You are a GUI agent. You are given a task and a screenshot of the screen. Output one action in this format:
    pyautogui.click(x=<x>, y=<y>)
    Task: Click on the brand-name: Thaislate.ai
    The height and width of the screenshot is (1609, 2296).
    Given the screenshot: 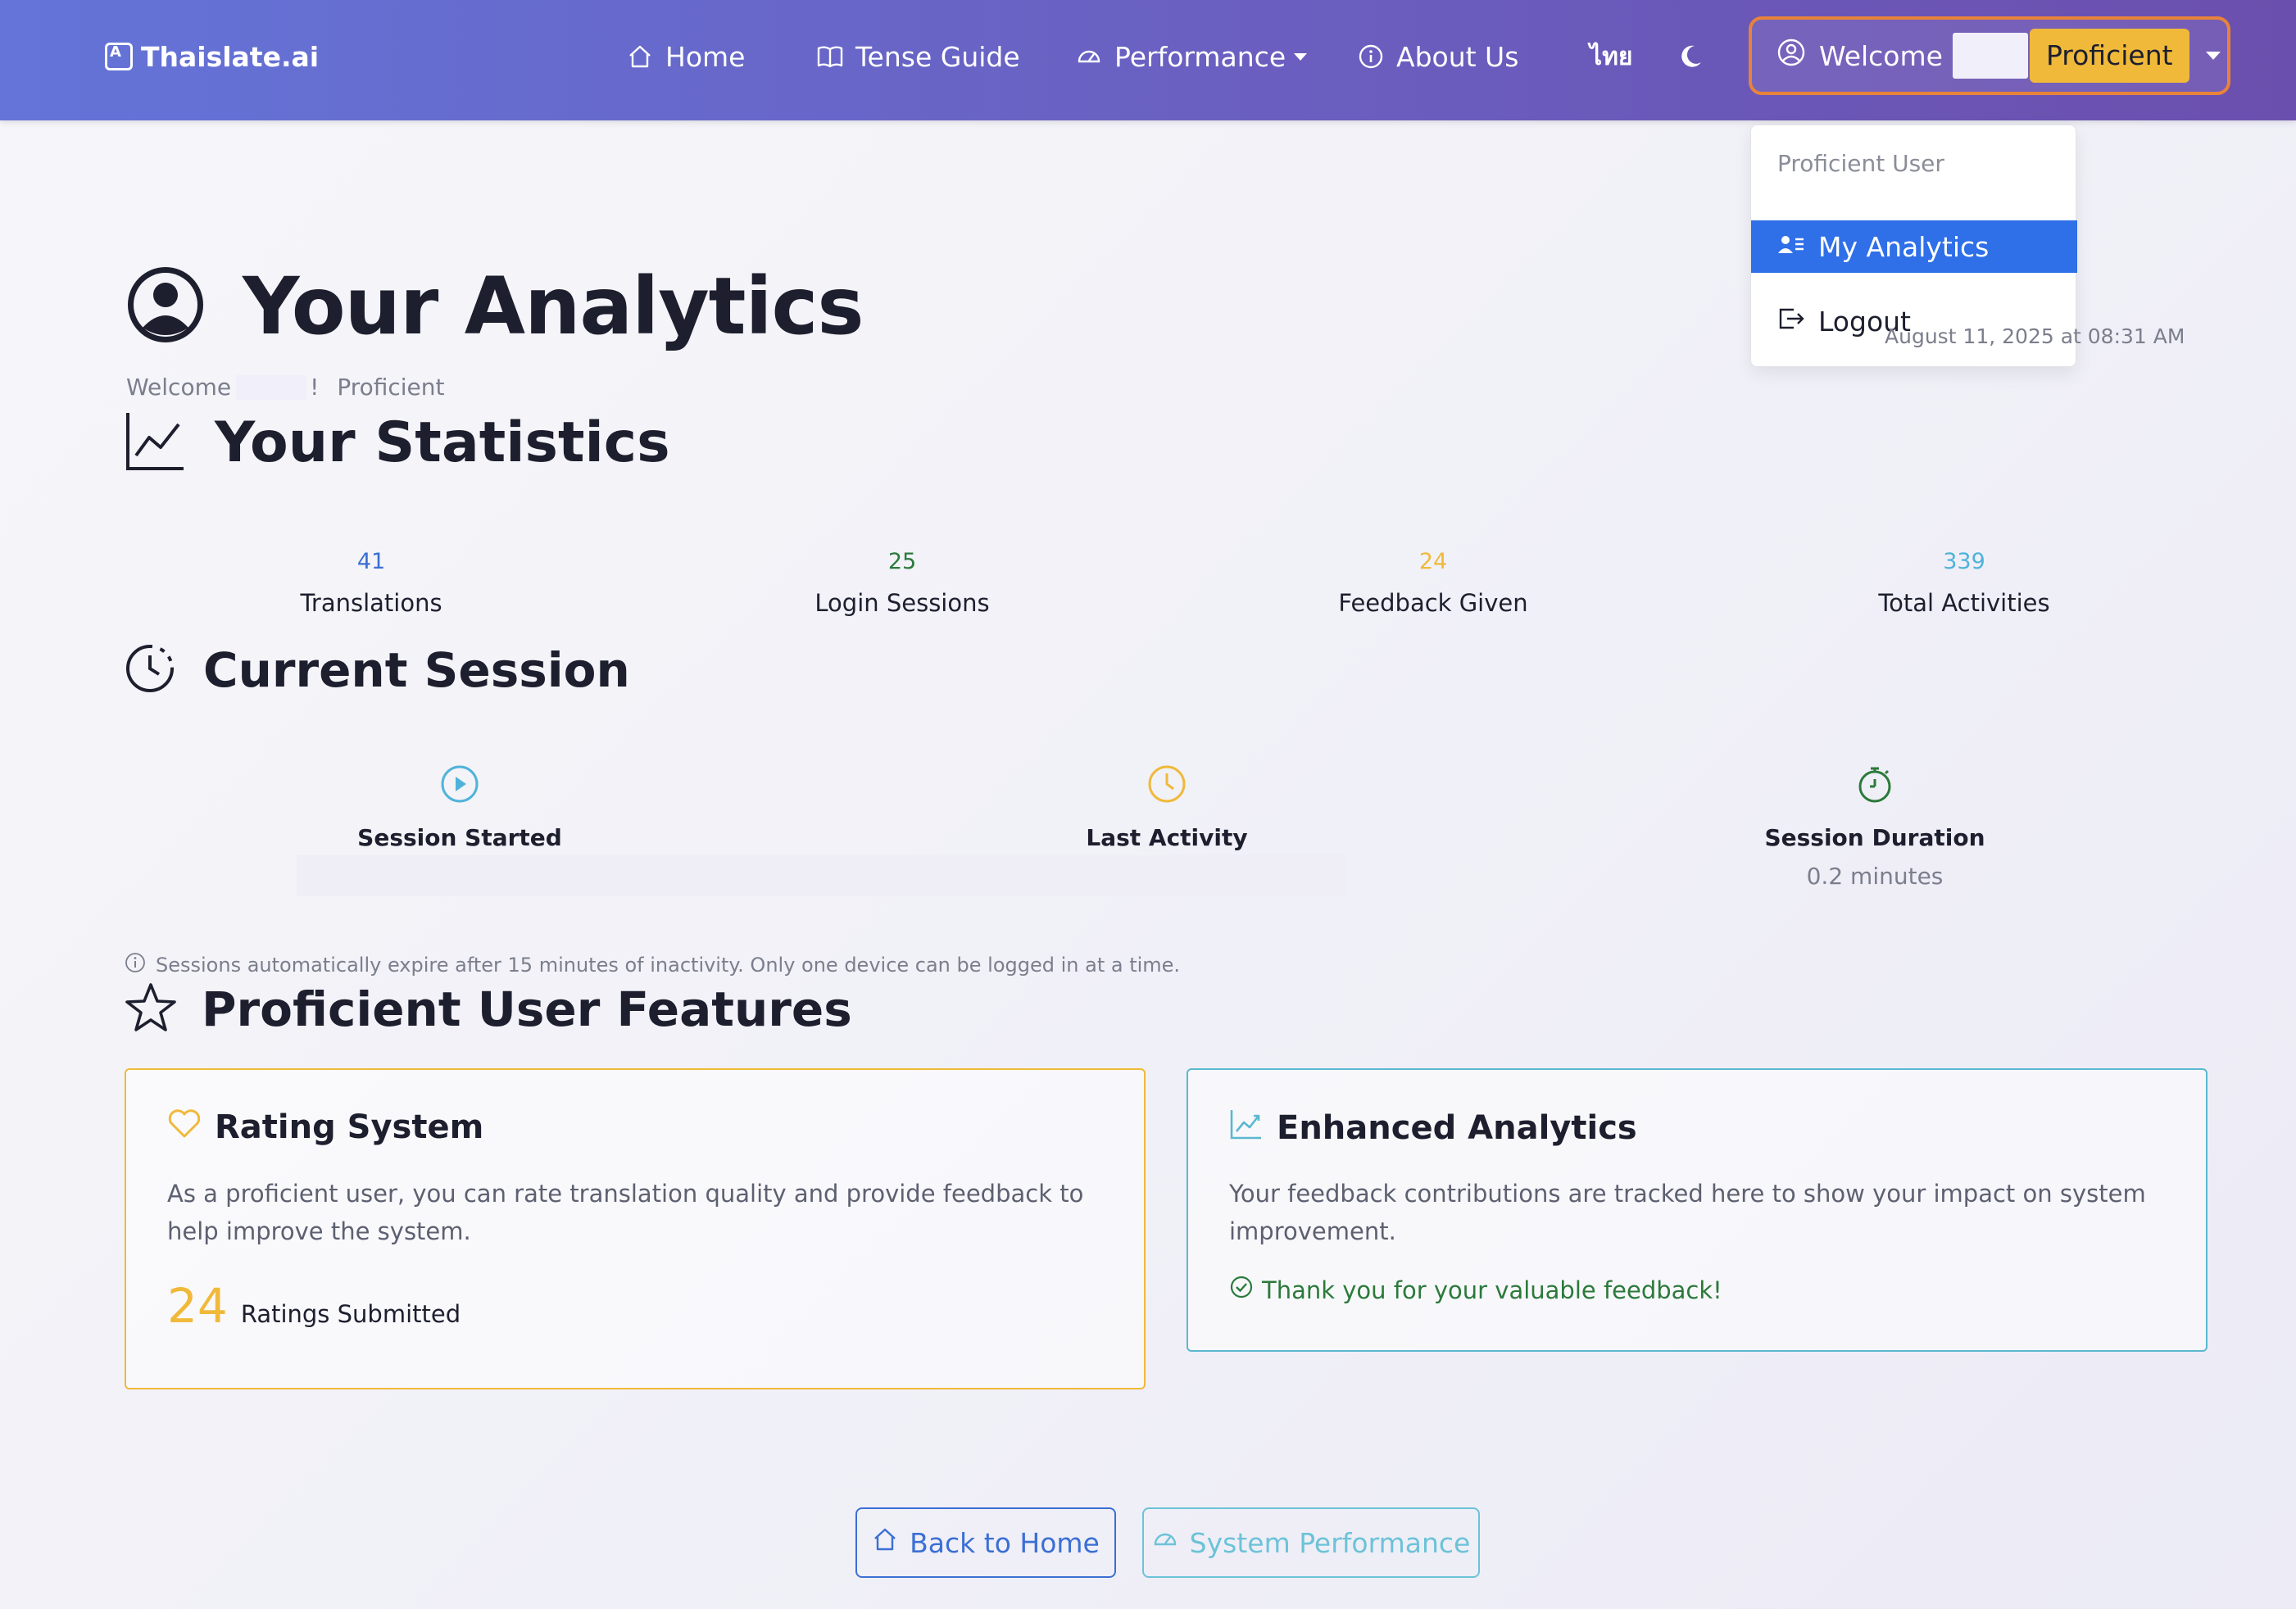 What is the action you would take?
    pyautogui.click(x=230, y=56)
    